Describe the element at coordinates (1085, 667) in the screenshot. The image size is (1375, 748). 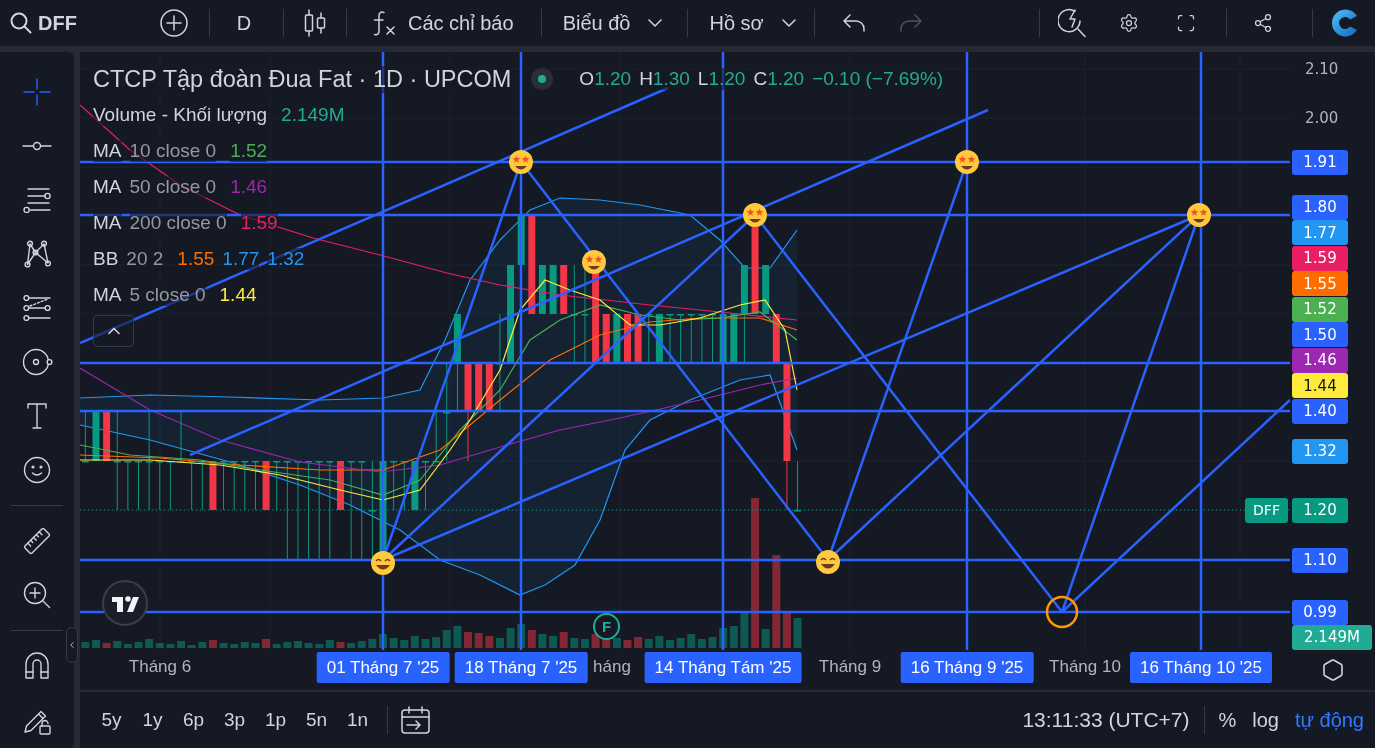
I see `time-tick: Tháng 10` at that location.